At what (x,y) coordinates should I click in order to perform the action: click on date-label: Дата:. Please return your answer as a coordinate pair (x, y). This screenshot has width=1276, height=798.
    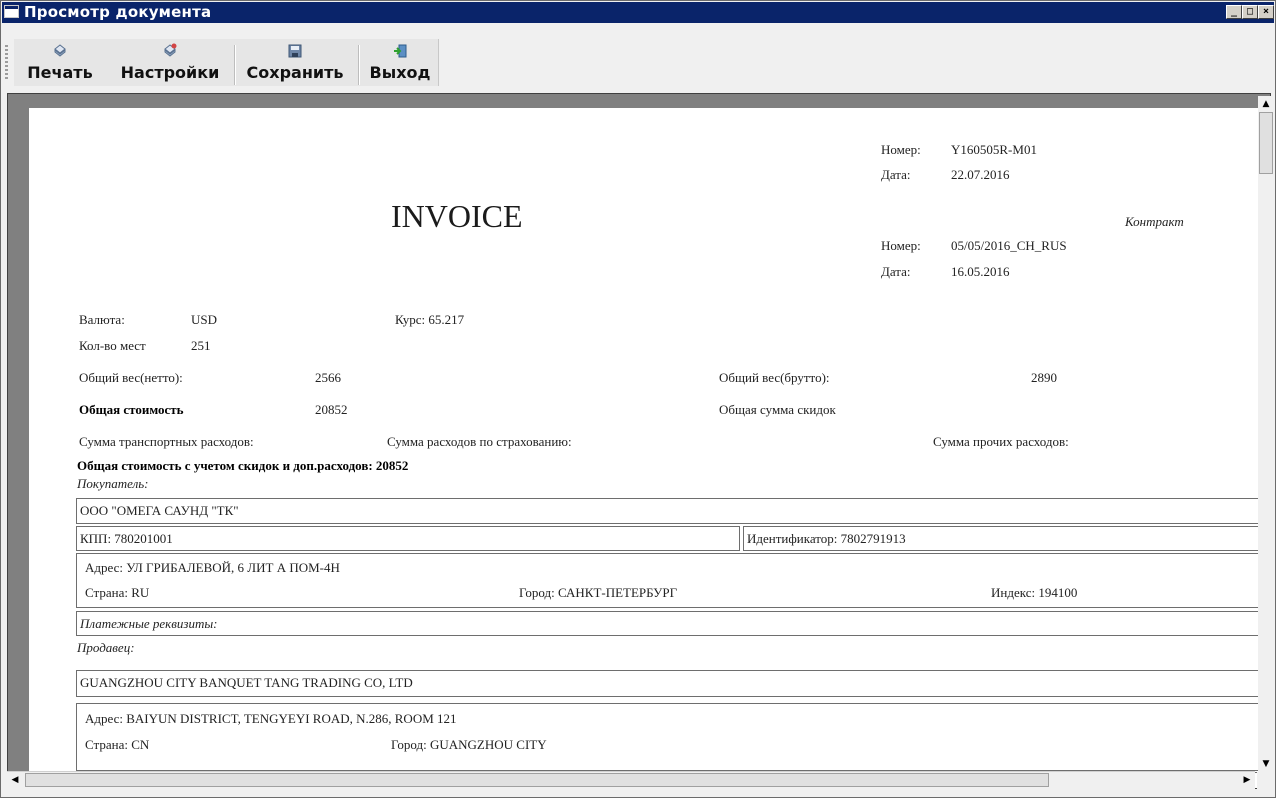
    Looking at the image, I should click on (896, 174).